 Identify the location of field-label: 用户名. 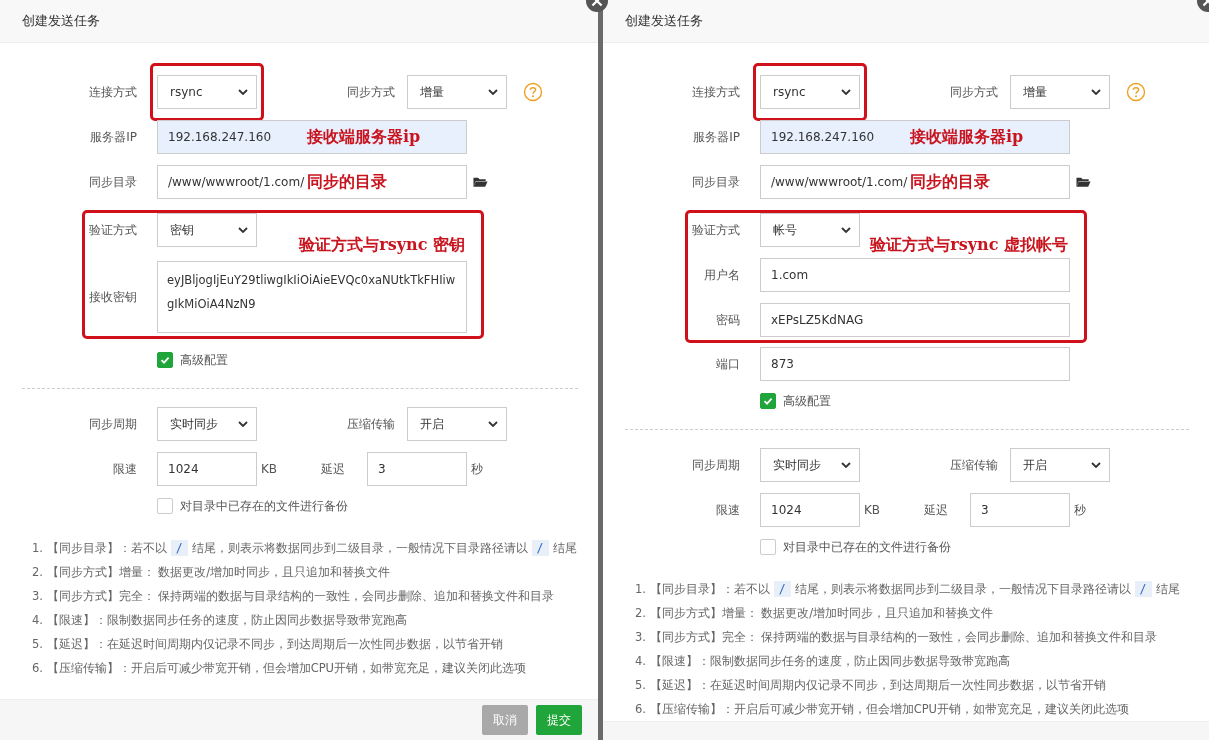
(721, 275).